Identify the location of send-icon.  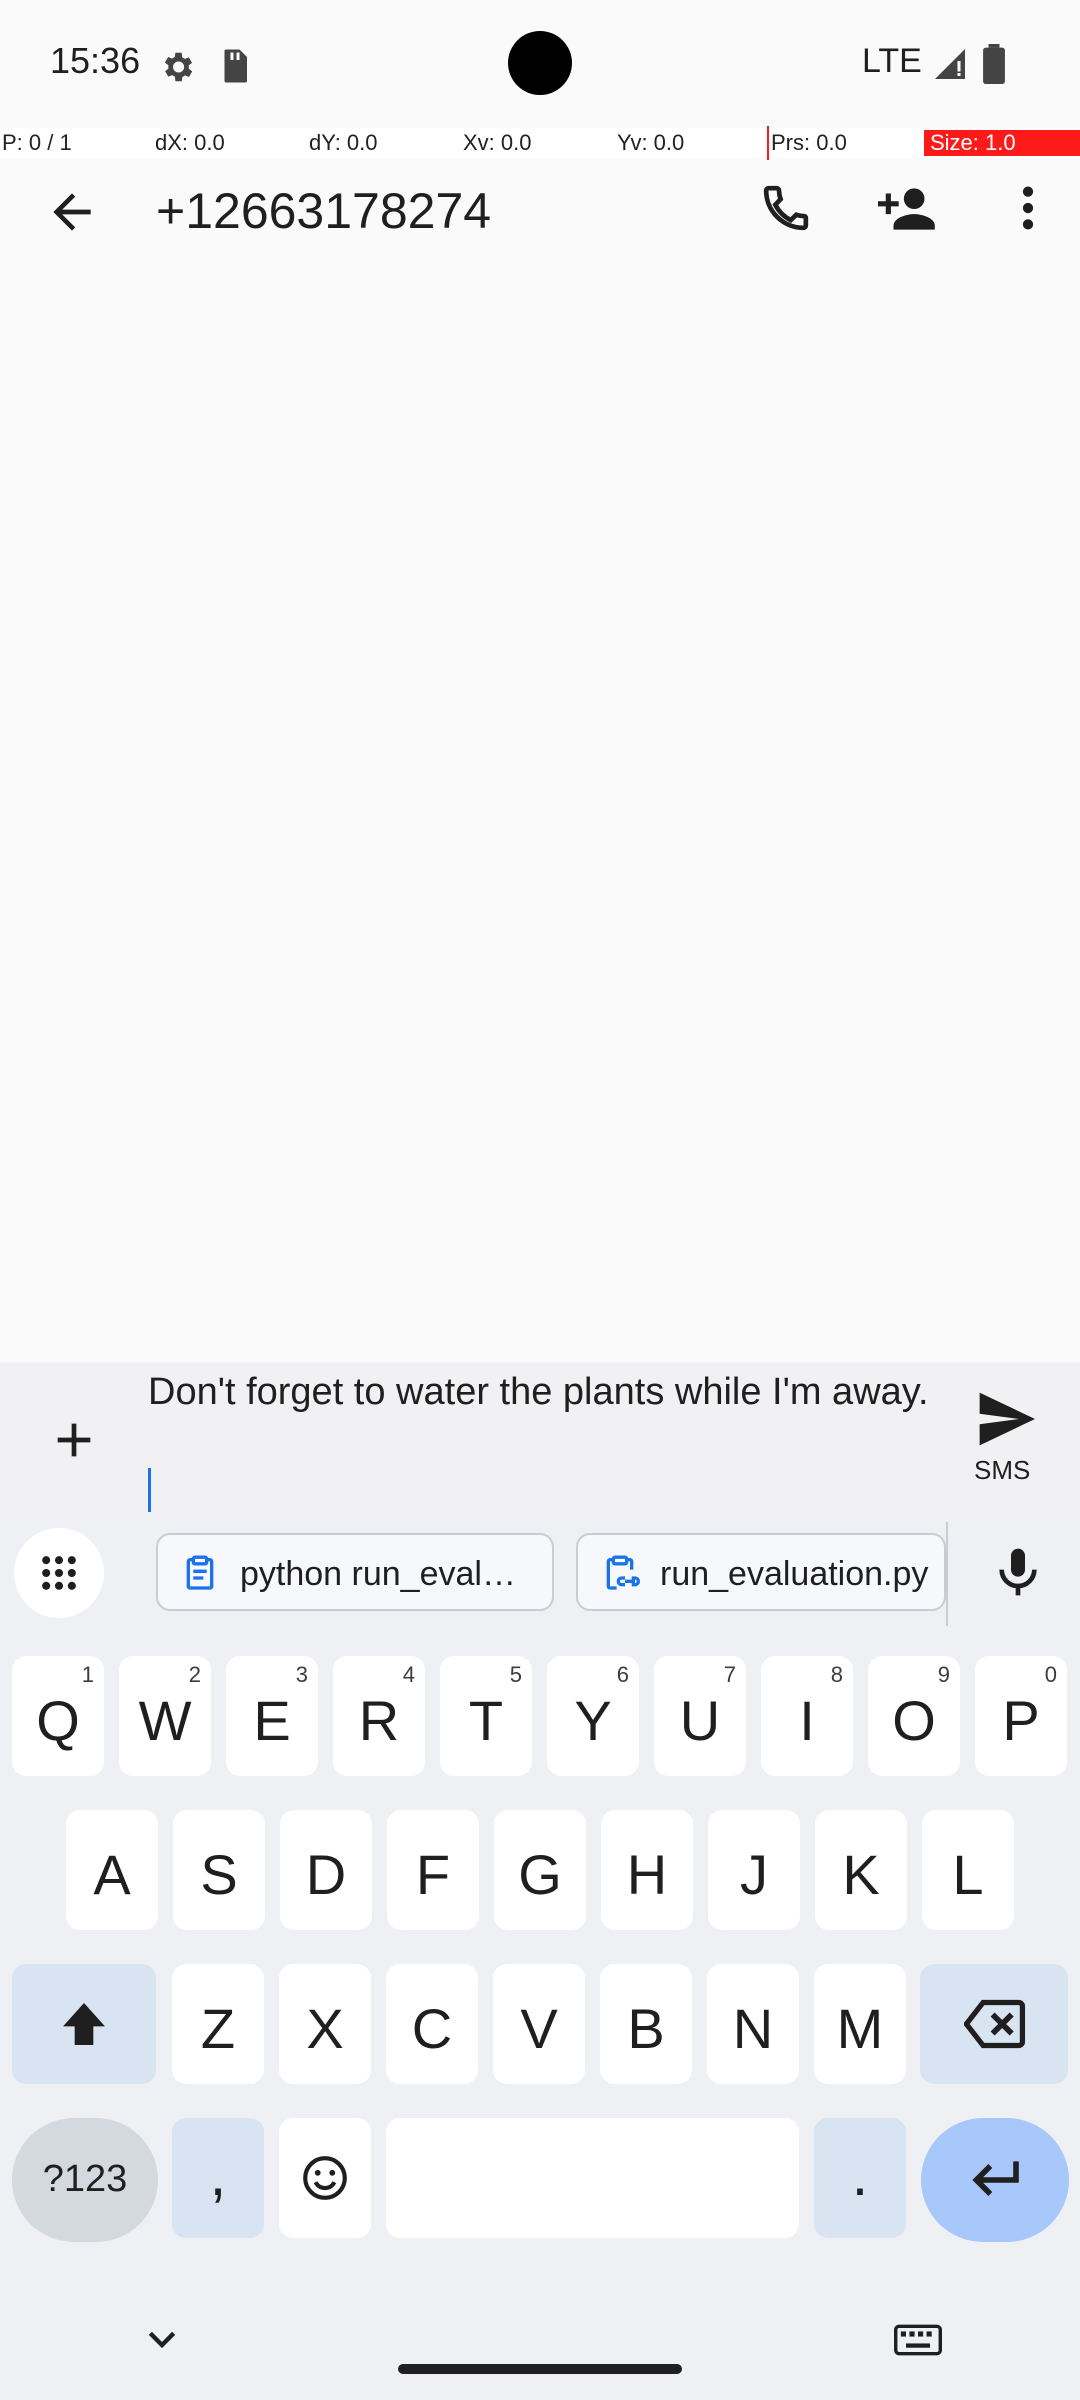
(1006, 1419).